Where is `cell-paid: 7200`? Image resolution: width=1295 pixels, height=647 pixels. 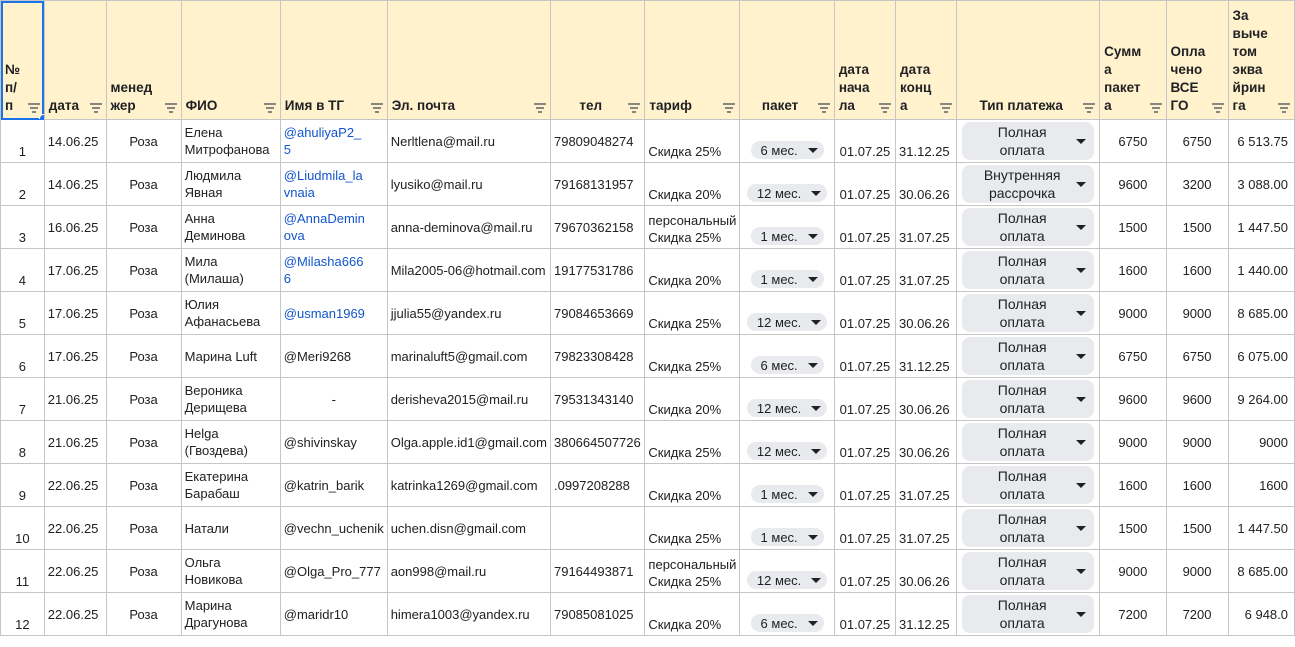 cell-paid: 7200 is located at coordinates (1197, 614).